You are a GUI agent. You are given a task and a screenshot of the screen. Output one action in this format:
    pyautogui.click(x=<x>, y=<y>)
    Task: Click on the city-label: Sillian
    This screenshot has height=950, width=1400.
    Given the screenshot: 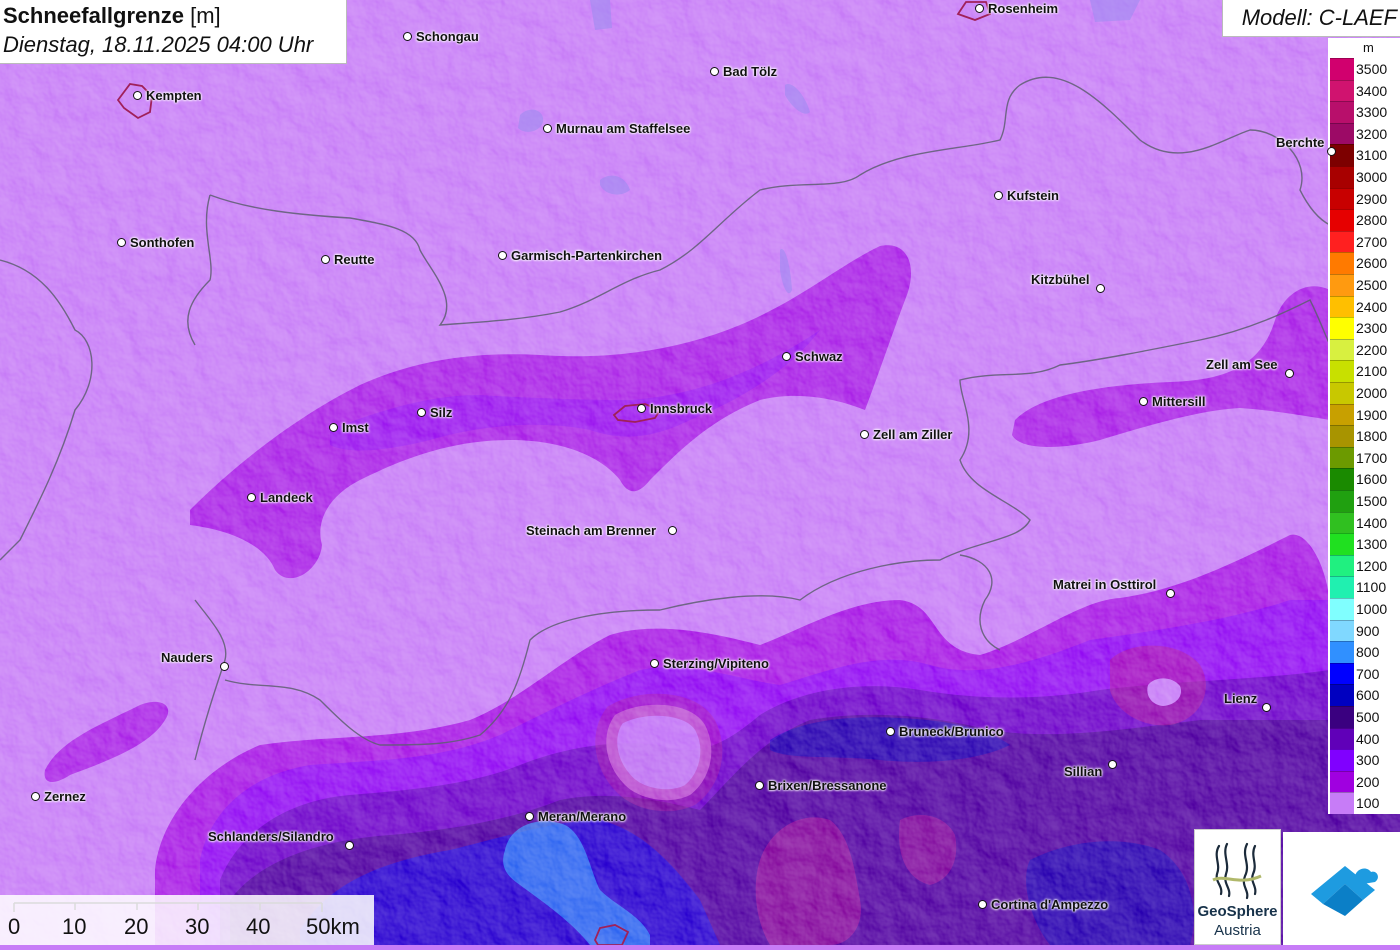 What is the action you would take?
    pyautogui.click(x=1083, y=771)
    